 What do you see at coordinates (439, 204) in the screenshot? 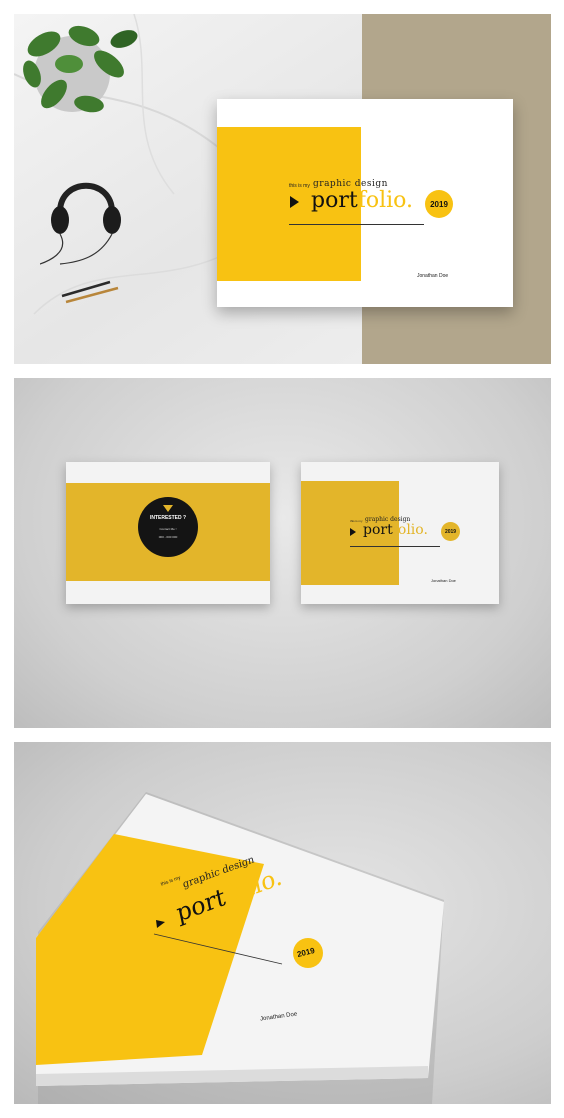
I see `year-badge: 2019` at bounding box center [439, 204].